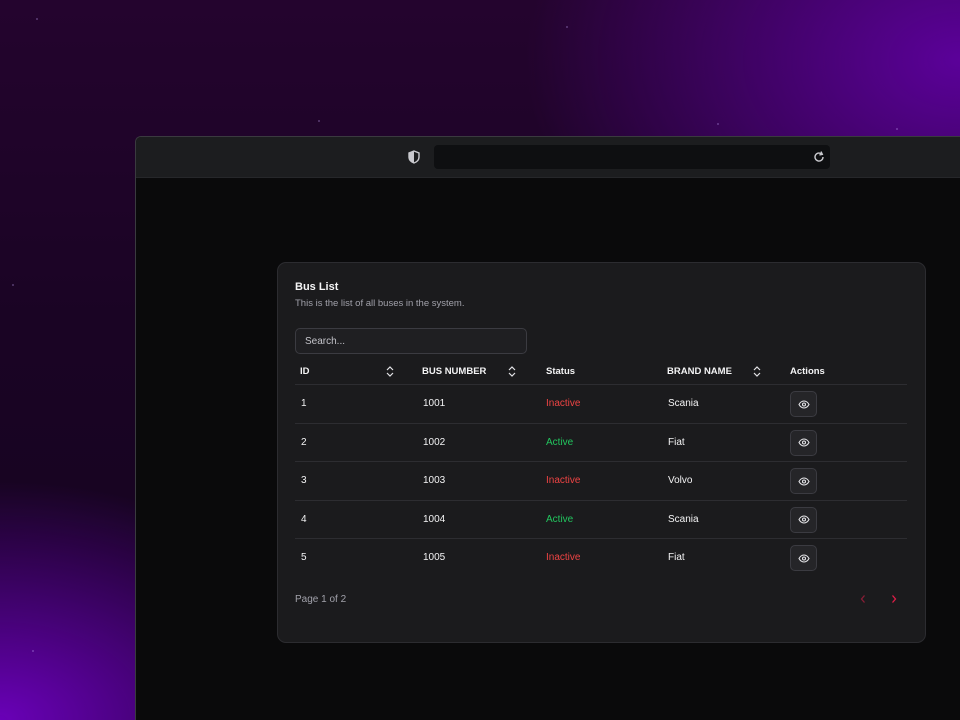 Image resolution: width=960 pixels, height=720 pixels. What do you see at coordinates (305, 372) in the screenshot?
I see `column-header-id: ID` at bounding box center [305, 372].